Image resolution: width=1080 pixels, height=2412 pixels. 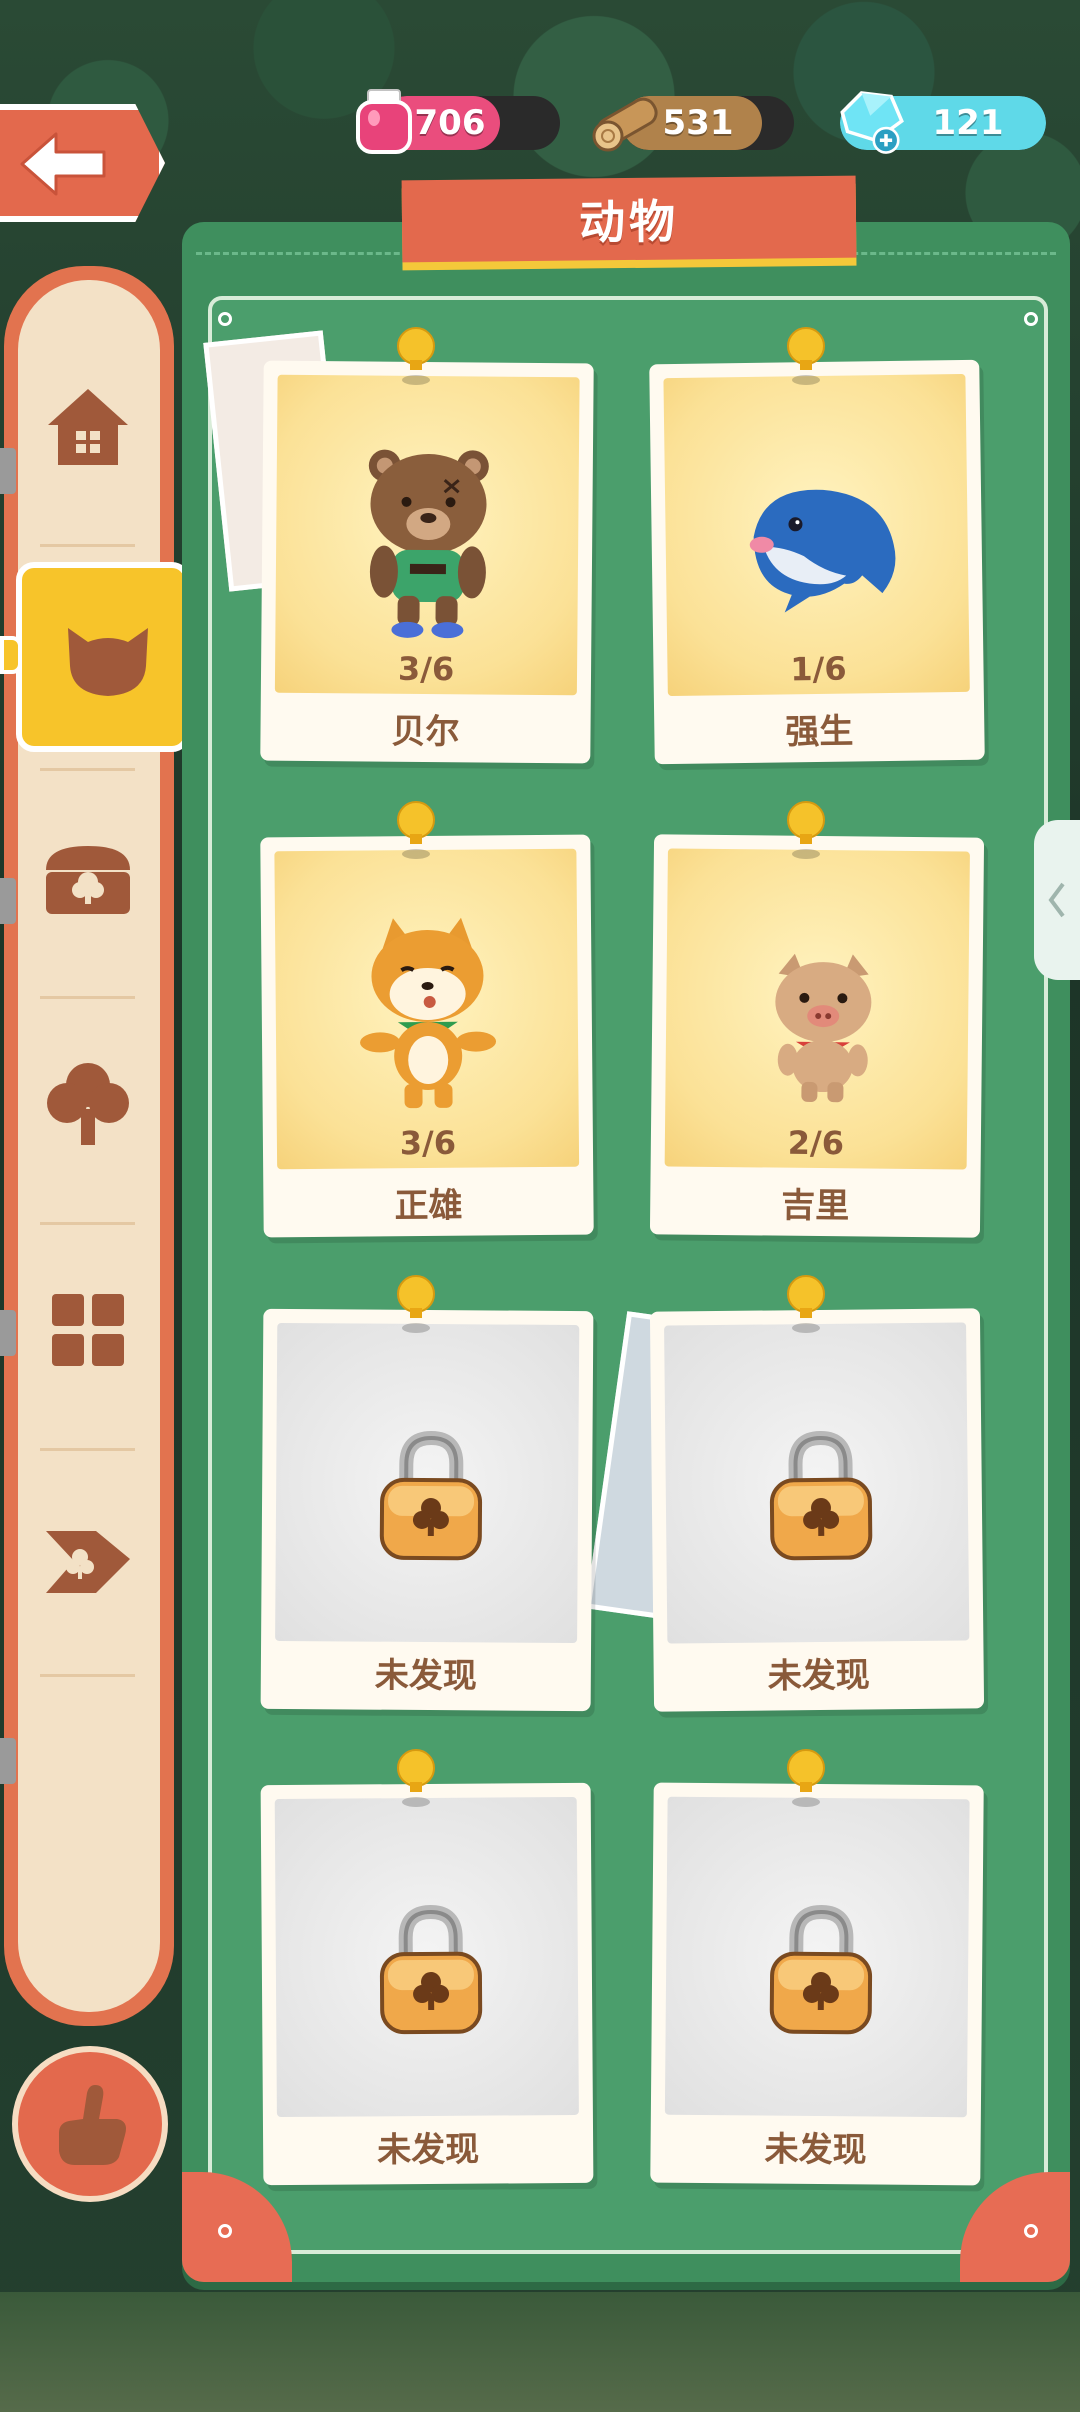 I want to click on title-banner: 动物, so click(x=629, y=219).